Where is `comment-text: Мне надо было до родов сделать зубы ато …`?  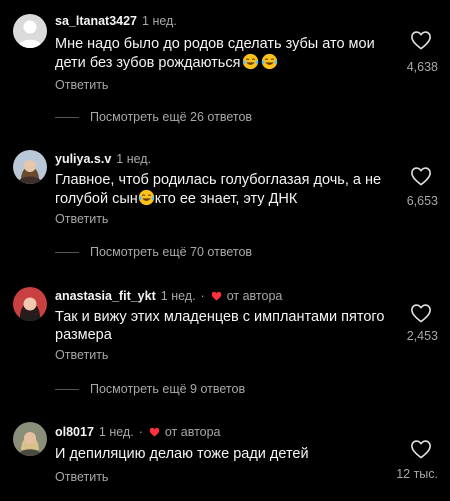 comment-text: Мне надо было до родов сделать зубы ато … is located at coordinates (220, 53).